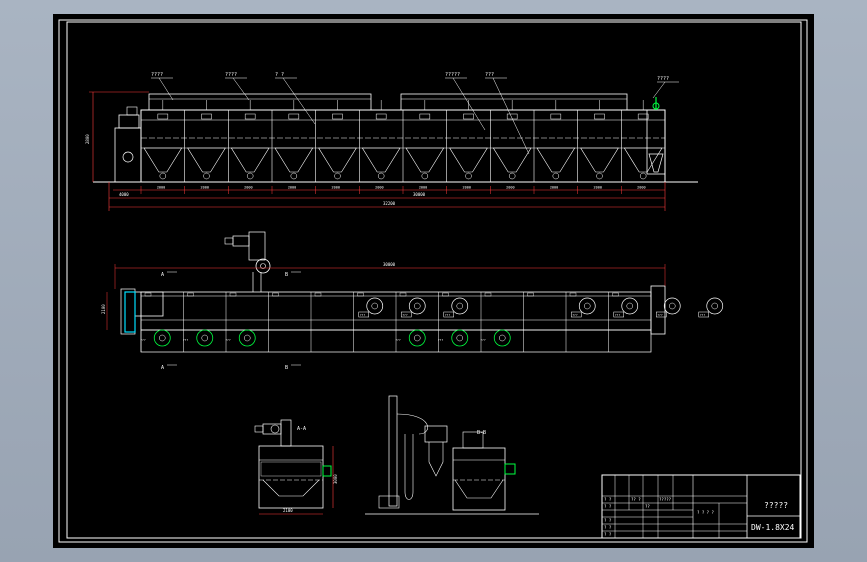  I want to click on drawing-number: DW-1.8X24, so click(773, 527).